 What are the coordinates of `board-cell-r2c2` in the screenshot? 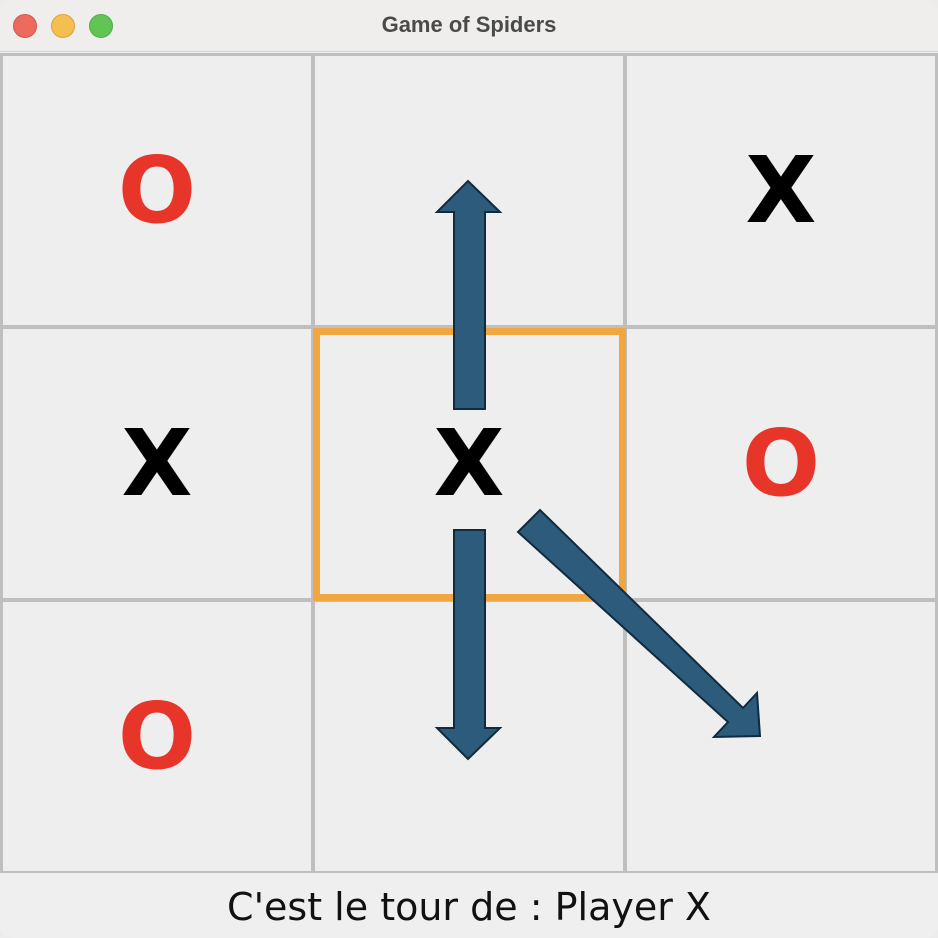 It's located at (781, 736).